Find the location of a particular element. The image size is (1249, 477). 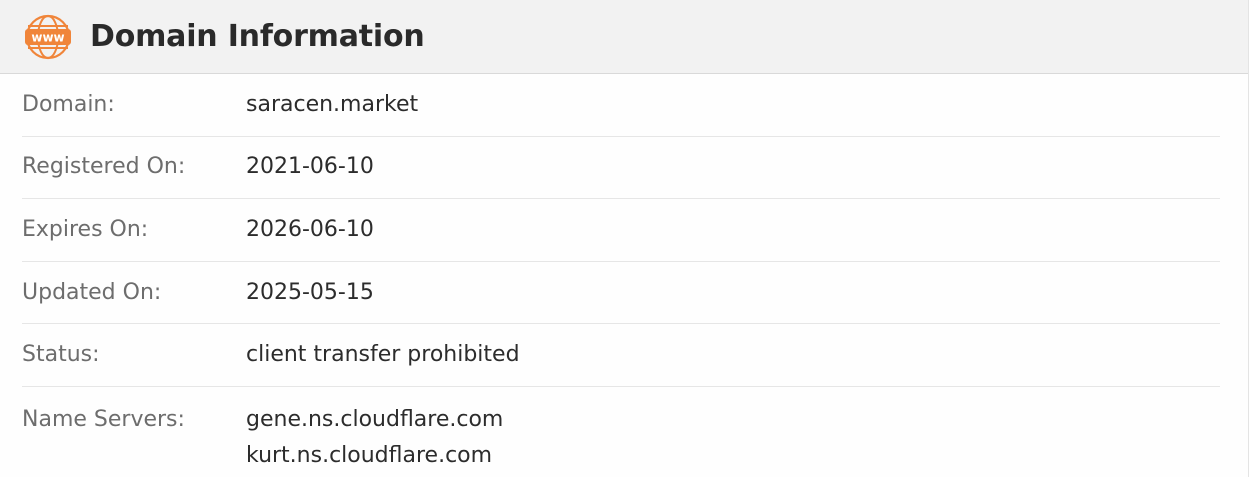

updated-on-label: Updated On: is located at coordinates (92, 292).